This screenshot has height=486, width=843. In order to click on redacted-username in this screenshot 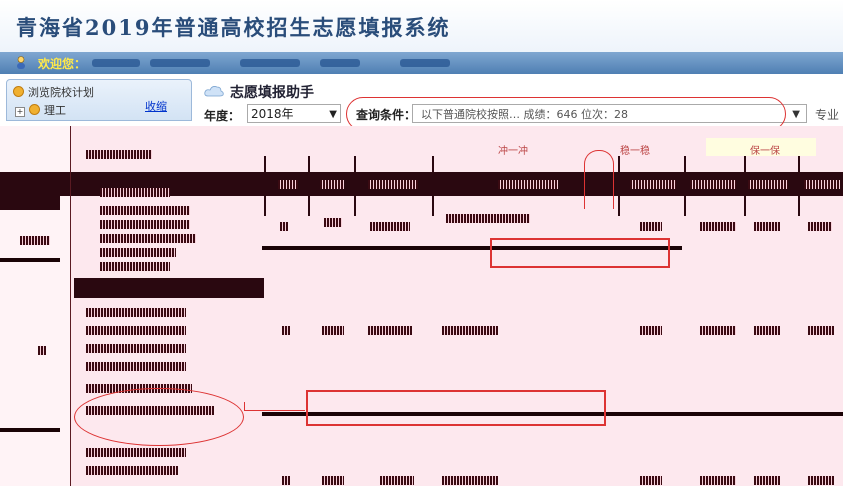, I will do `click(116, 63)`.